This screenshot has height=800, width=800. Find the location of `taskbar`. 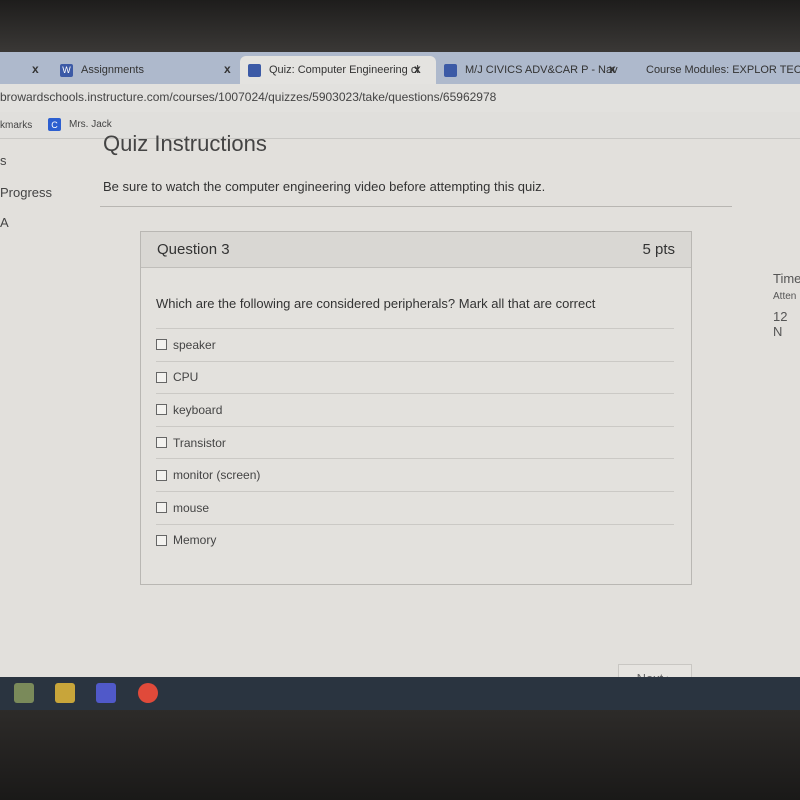

taskbar is located at coordinates (400, 693).